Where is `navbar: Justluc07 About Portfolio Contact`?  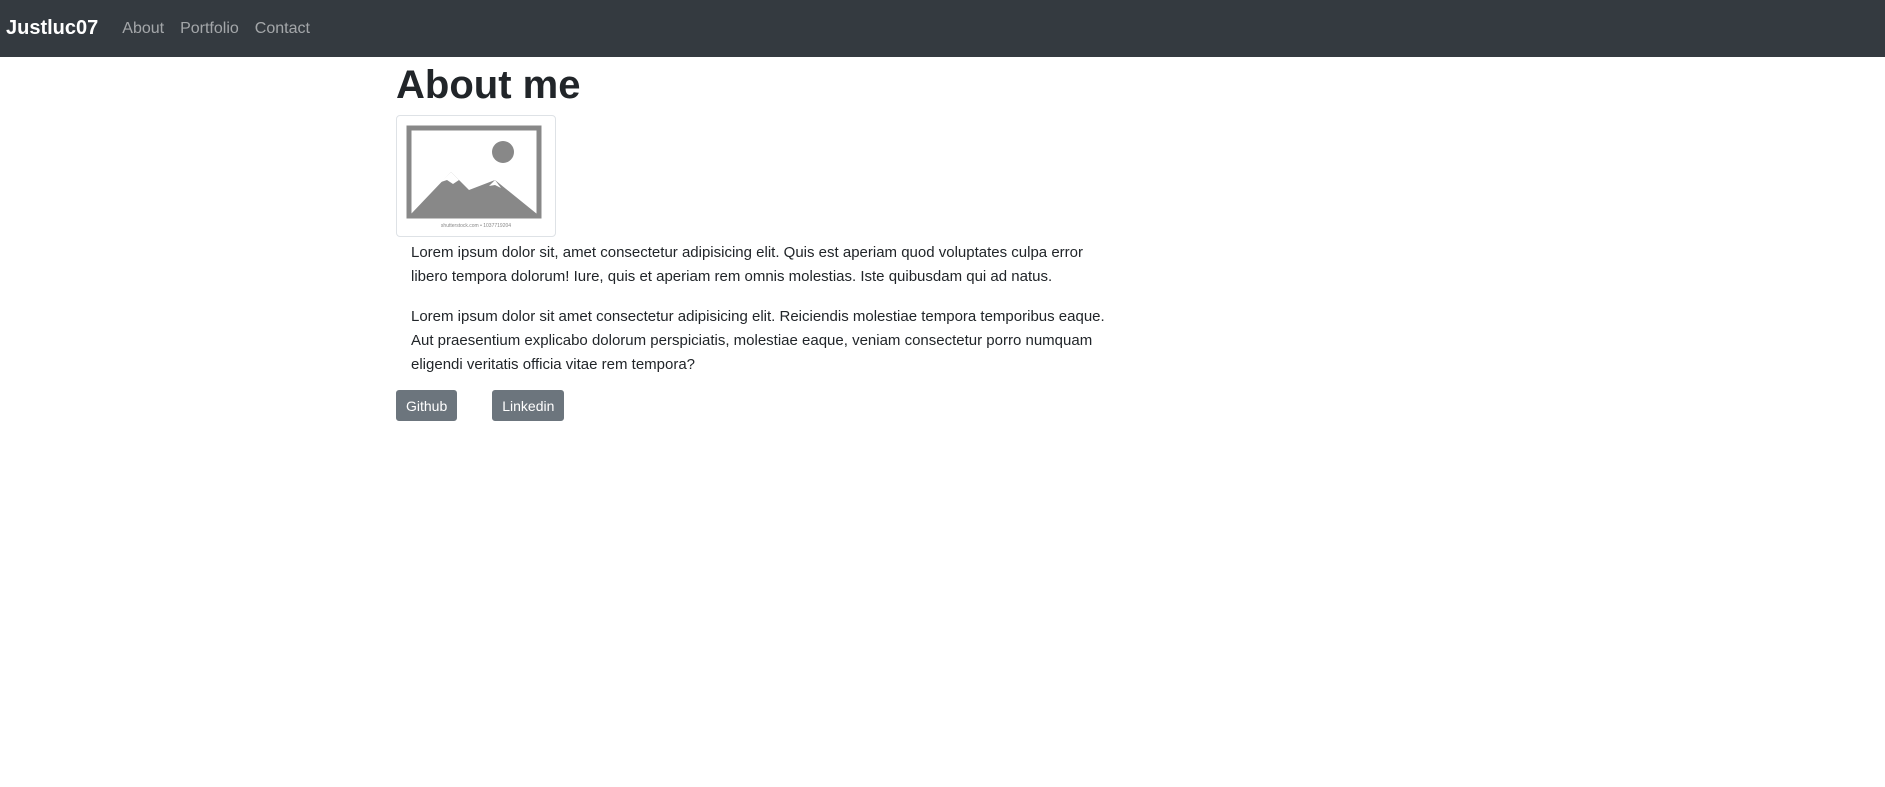 navbar: Justluc07 About Portfolio Contact is located at coordinates (942, 28).